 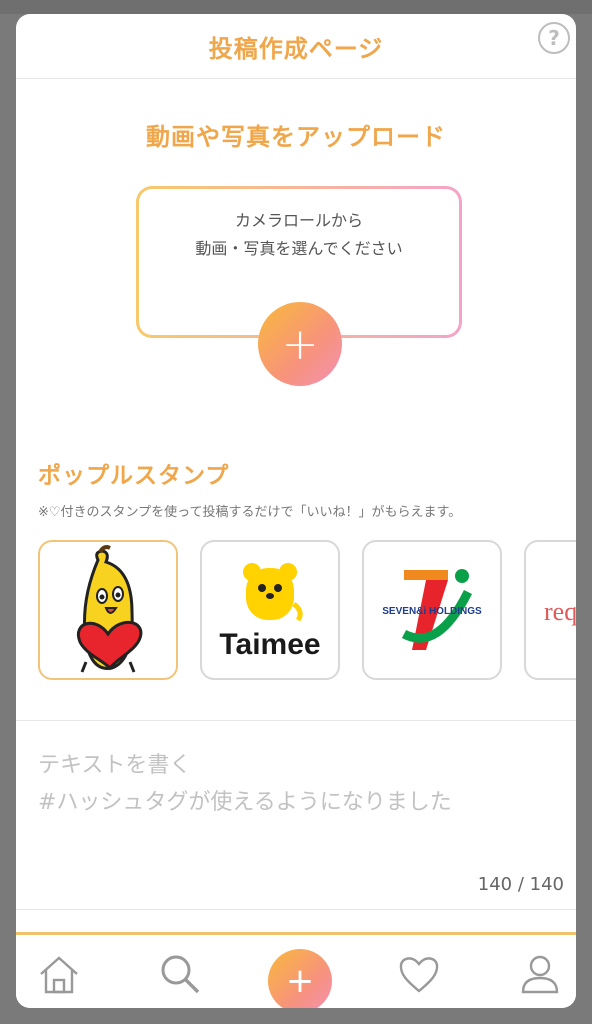 I want to click on req-wordmark: req, so click(x=560, y=611).